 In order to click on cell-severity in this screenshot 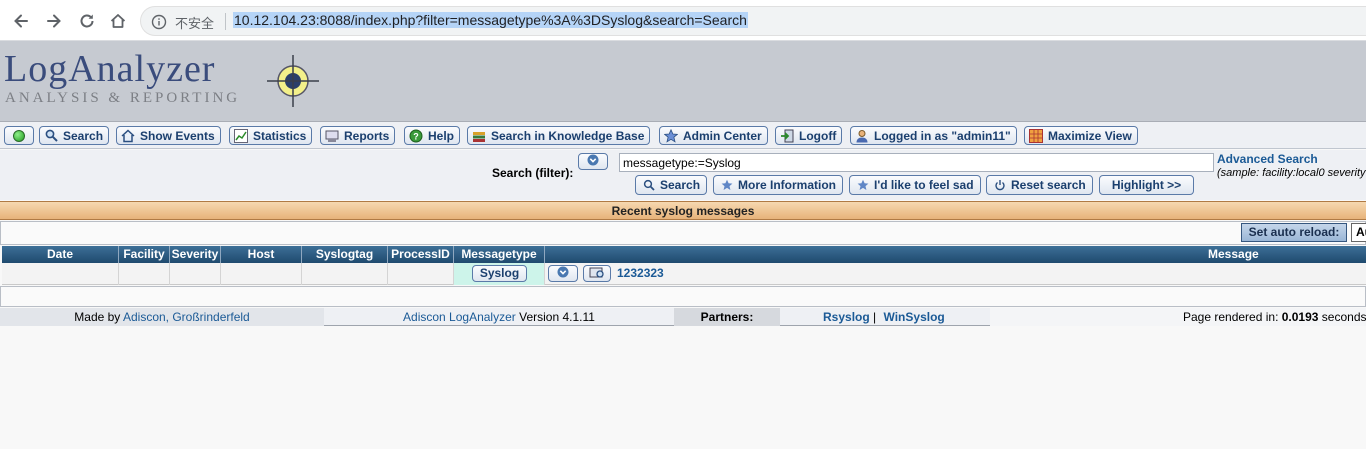, I will do `click(195, 274)`.